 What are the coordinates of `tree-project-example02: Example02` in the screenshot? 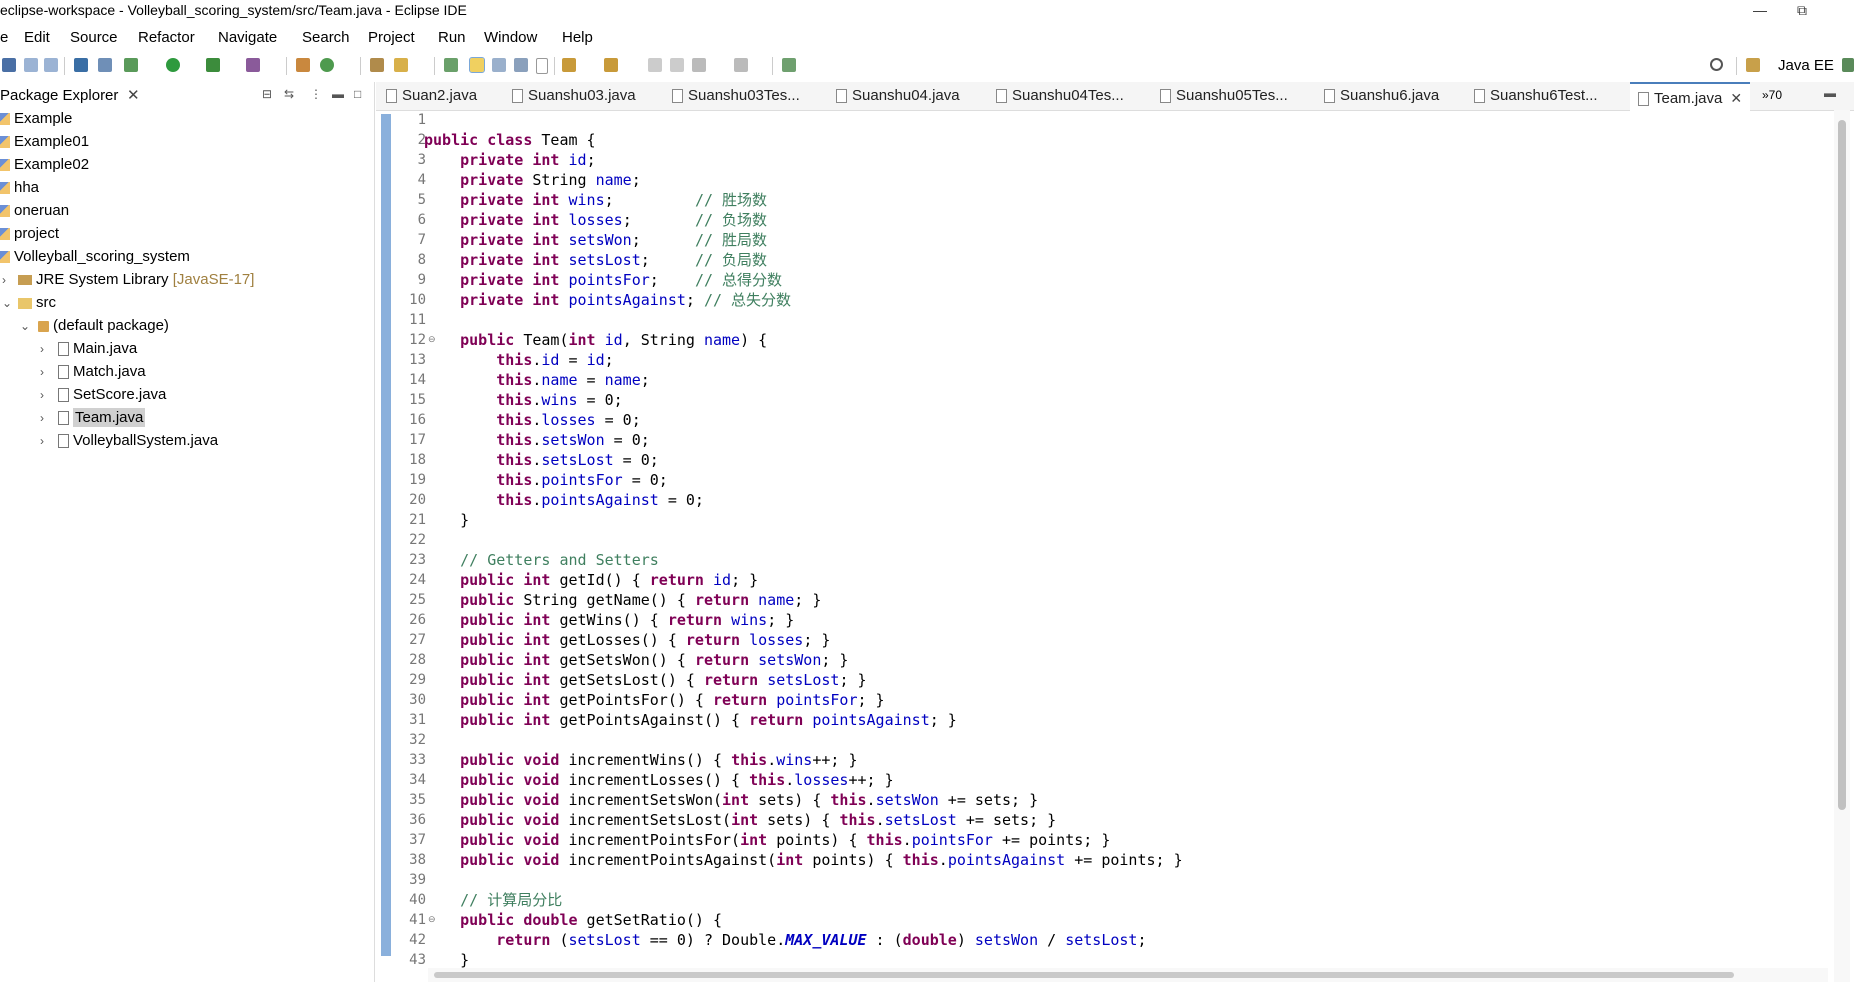 It's located at (44, 165).